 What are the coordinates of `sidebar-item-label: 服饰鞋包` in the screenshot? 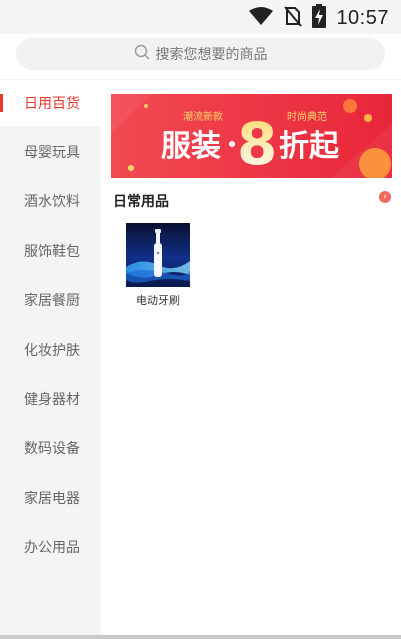 It's located at (52, 252).